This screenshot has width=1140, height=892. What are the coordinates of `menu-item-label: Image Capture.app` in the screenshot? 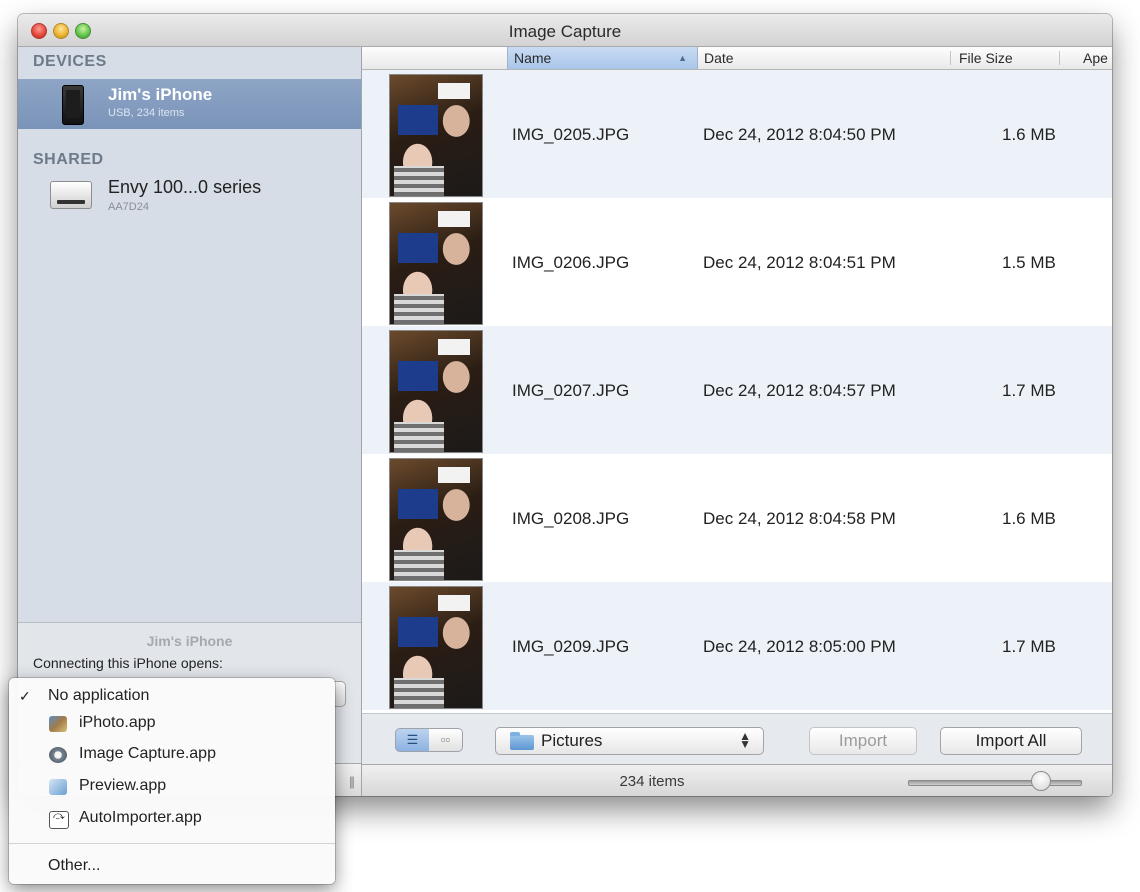 It's located at (147, 753).